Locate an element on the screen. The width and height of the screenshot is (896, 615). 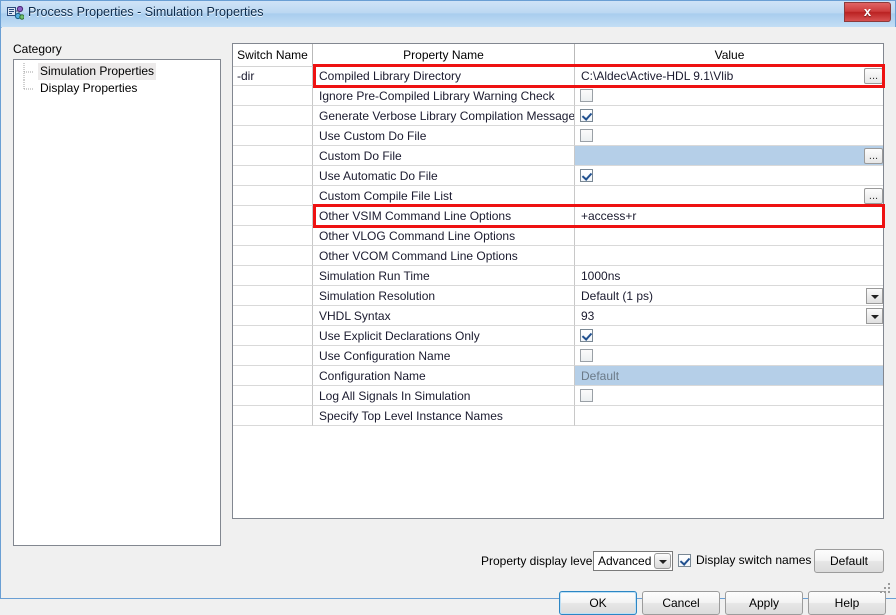
help-button: Help is located at coordinates (847, 603).